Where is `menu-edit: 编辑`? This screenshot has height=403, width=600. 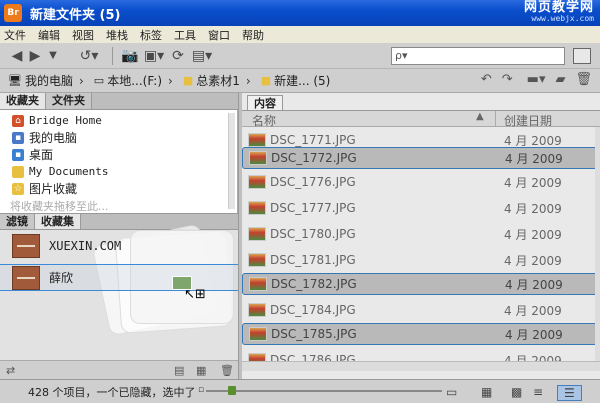
menu-edit: 编辑 is located at coordinates (49, 35).